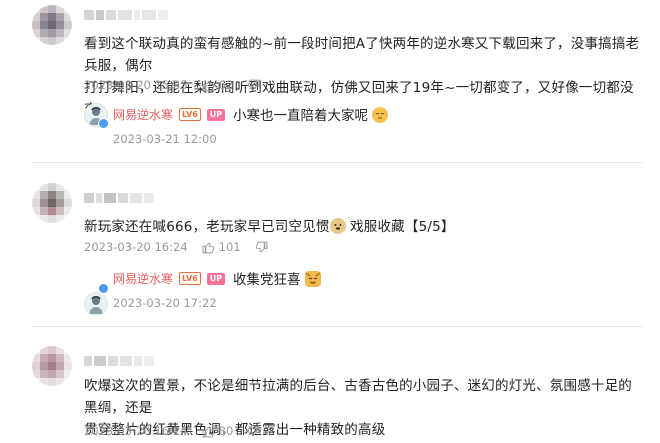 This screenshot has height=443, width=660. I want to click on comment-text-part: 戏服收藏【5/5】, so click(400, 227).